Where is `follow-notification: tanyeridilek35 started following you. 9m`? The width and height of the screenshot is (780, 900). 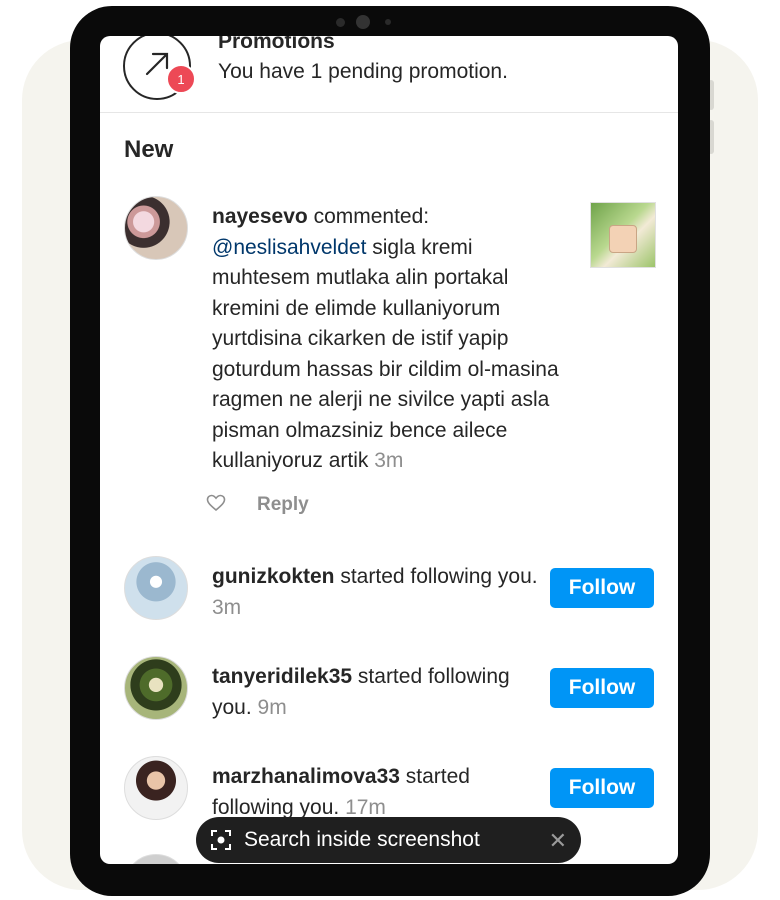 follow-notification: tanyeridilek35 started following you. 9m is located at coordinates (377, 692).